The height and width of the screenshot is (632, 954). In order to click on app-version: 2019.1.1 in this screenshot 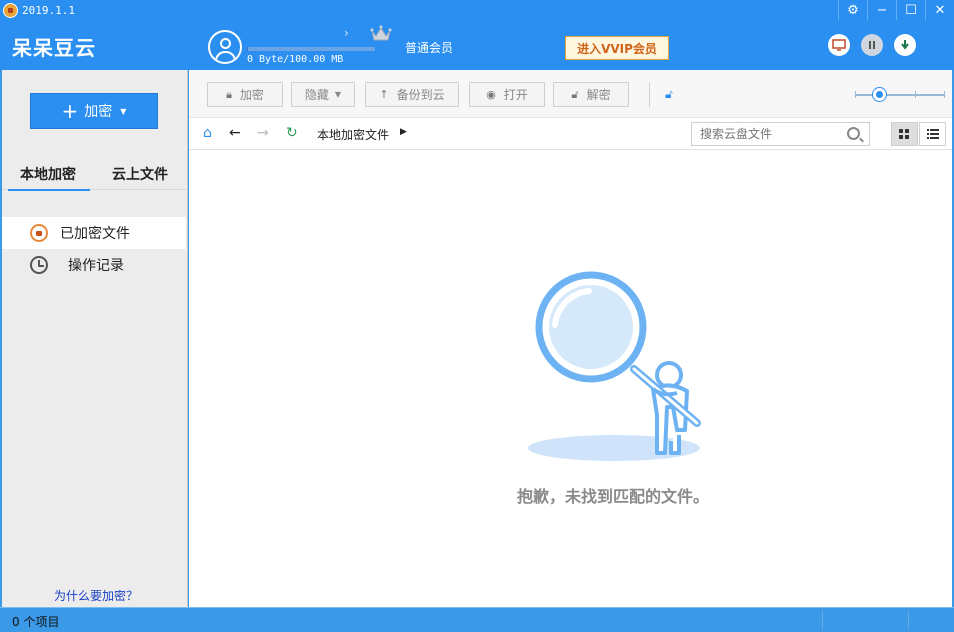, I will do `click(48, 10)`.